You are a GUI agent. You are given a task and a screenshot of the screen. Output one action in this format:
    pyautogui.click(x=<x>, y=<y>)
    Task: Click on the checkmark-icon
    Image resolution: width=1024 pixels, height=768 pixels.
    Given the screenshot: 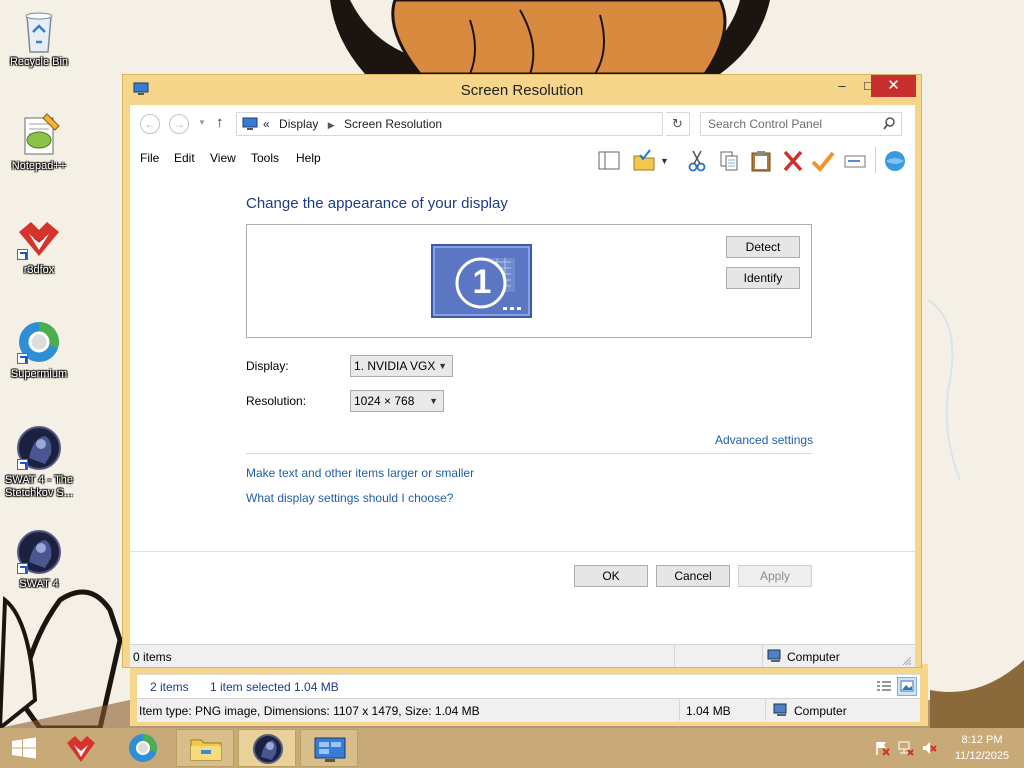 What is the action you would take?
    pyautogui.click(x=823, y=161)
    